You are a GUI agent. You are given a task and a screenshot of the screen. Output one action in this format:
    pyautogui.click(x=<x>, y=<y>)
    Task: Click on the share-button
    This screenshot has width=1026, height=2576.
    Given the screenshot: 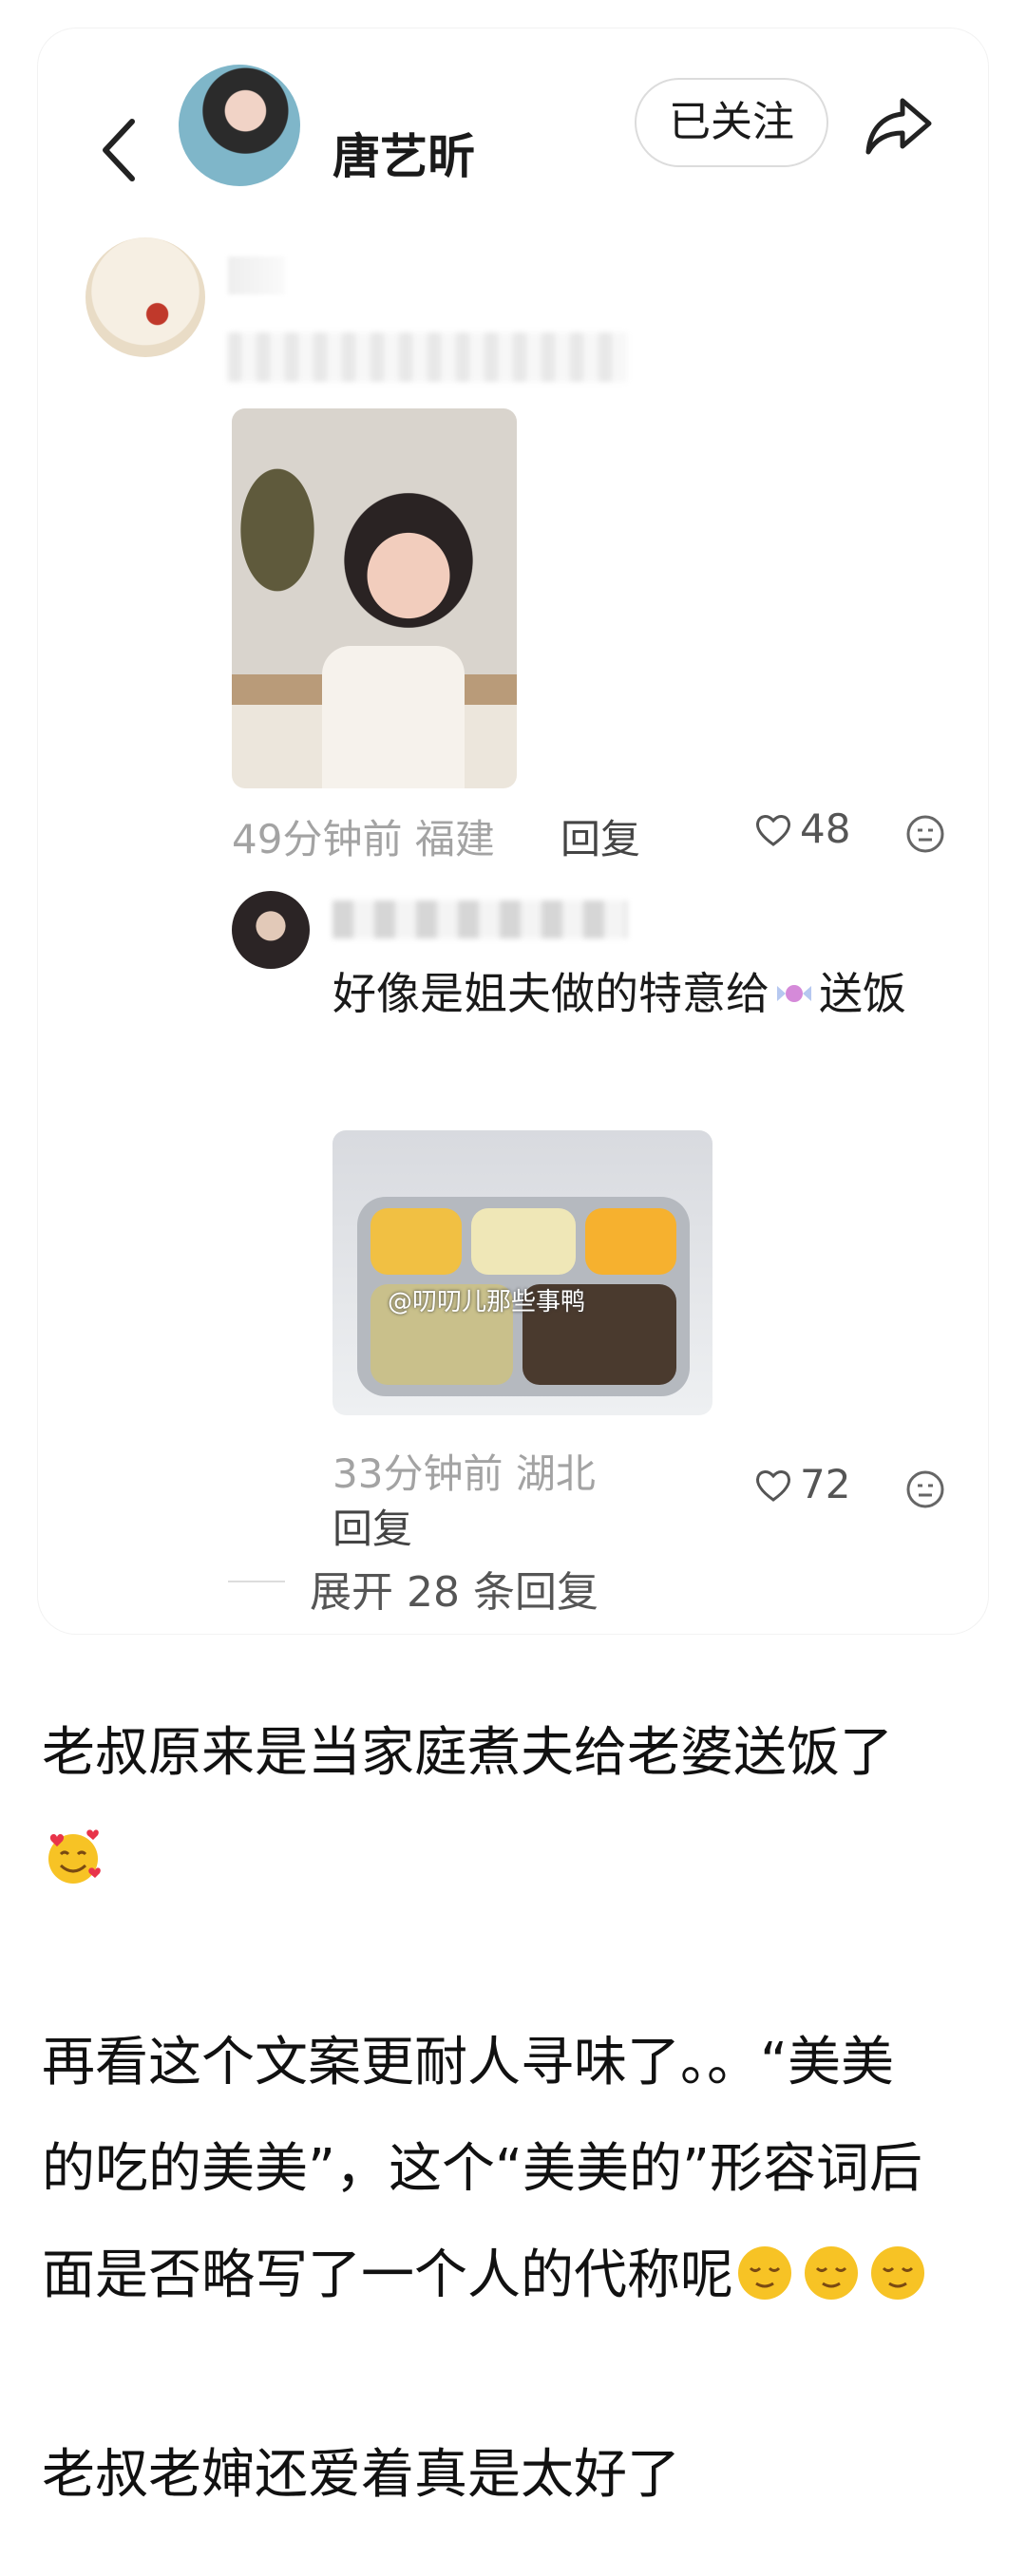 What is the action you would take?
    pyautogui.click(x=899, y=125)
    